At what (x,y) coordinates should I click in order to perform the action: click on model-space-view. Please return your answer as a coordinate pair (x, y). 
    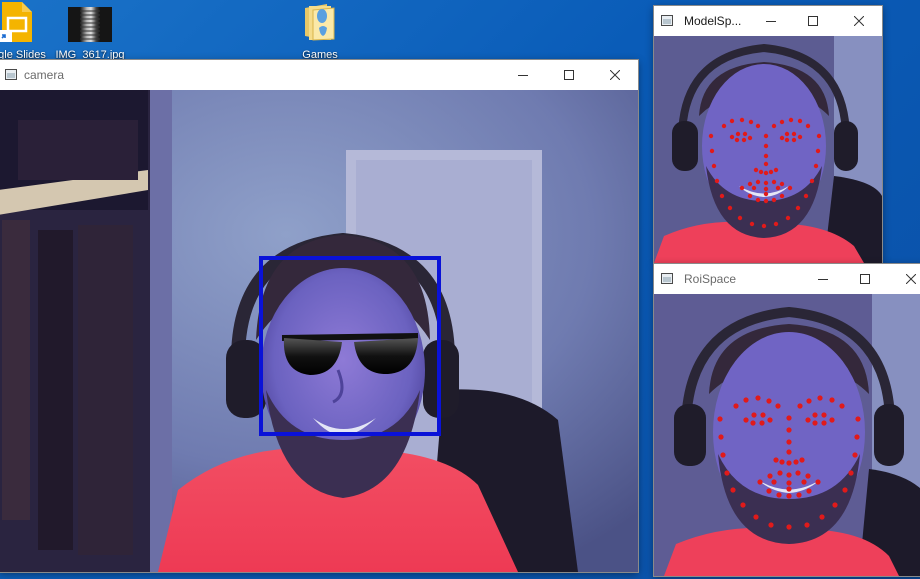
    Looking at the image, I should click on (768, 149).